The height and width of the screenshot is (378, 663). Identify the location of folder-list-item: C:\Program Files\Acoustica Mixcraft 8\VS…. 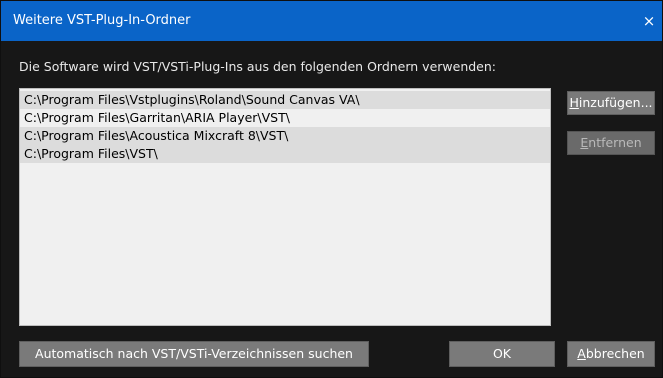
(285, 136).